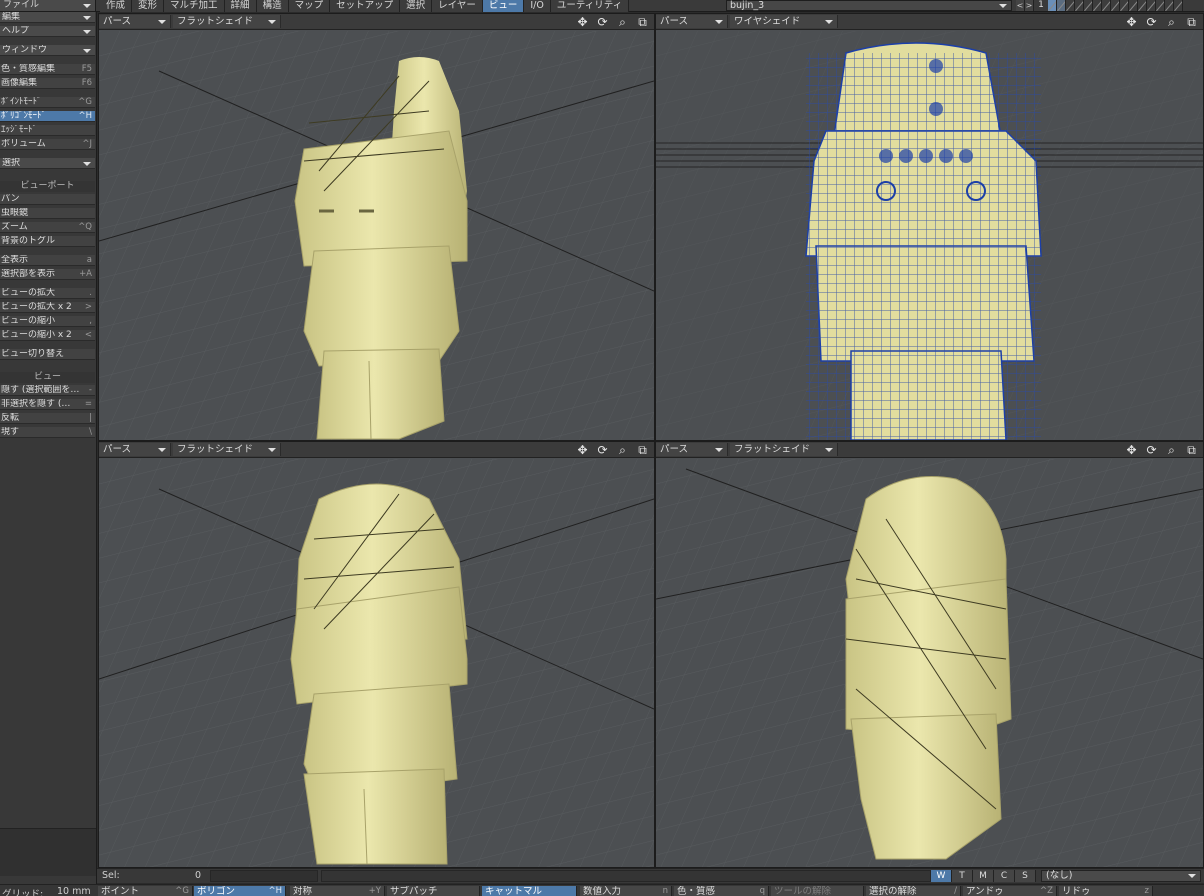 This screenshot has width=1204, height=896. What do you see at coordinates (1106, 891) in the screenshot?
I see `redo-button: リドゥ z` at bounding box center [1106, 891].